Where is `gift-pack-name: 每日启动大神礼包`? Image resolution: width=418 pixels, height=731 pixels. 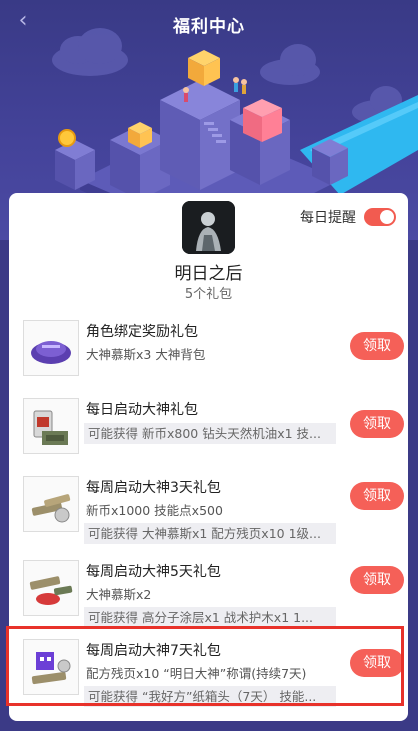 gift-pack-name: 每日启动大神礼包 is located at coordinates (142, 410).